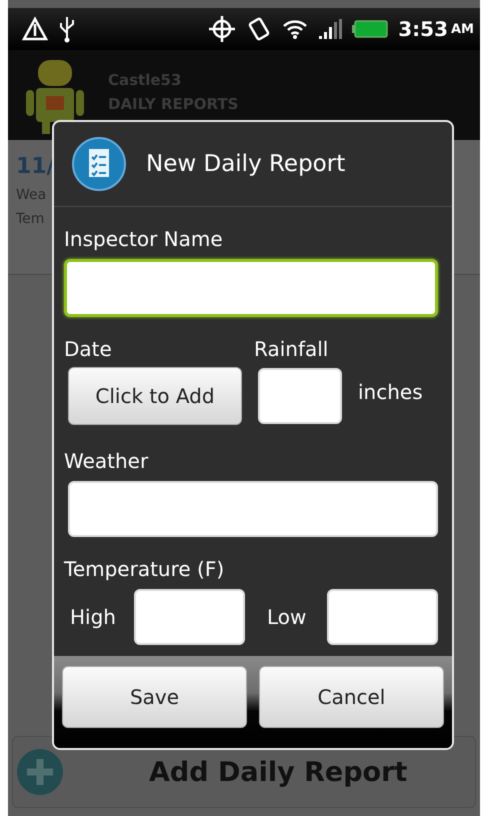 This screenshot has width=488, height=816. What do you see at coordinates (370, 29) in the screenshot?
I see `battery-icon` at bounding box center [370, 29].